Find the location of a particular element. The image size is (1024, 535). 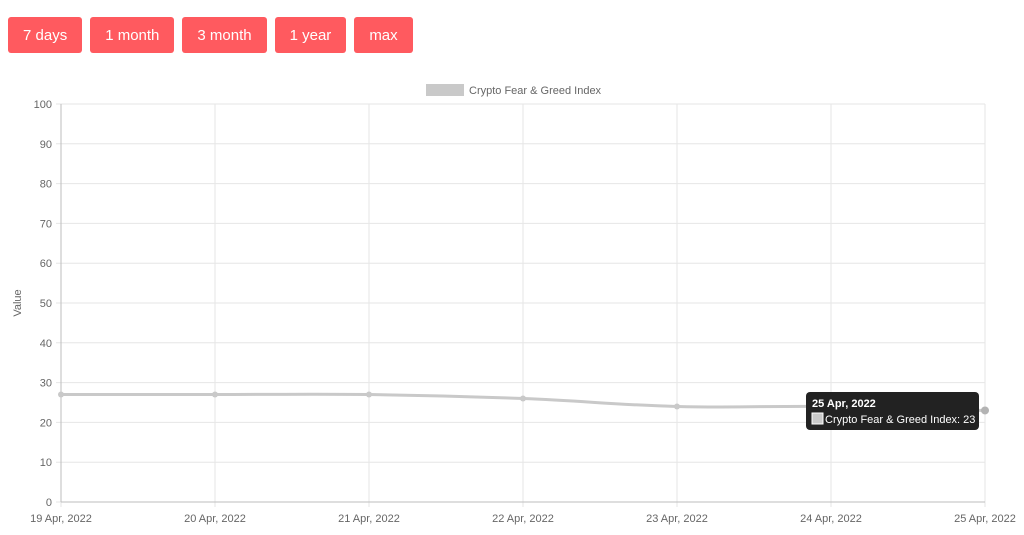

y-tick-label: 70 is located at coordinates (46, 224).